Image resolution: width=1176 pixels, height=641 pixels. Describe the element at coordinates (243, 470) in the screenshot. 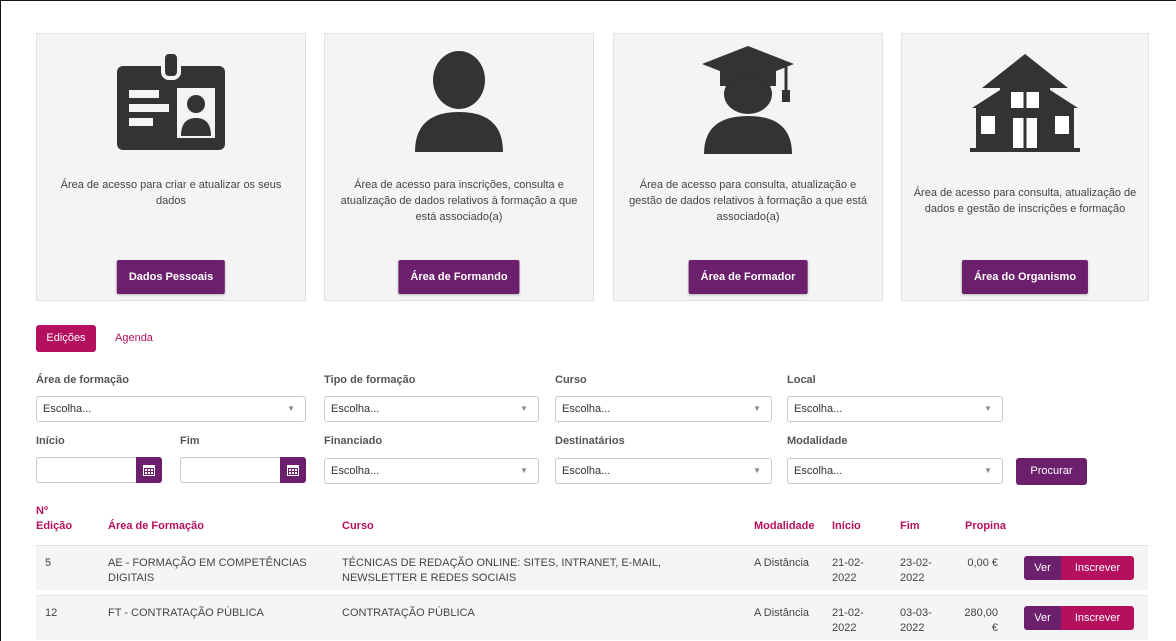

I see `fim-date-input` at that location.